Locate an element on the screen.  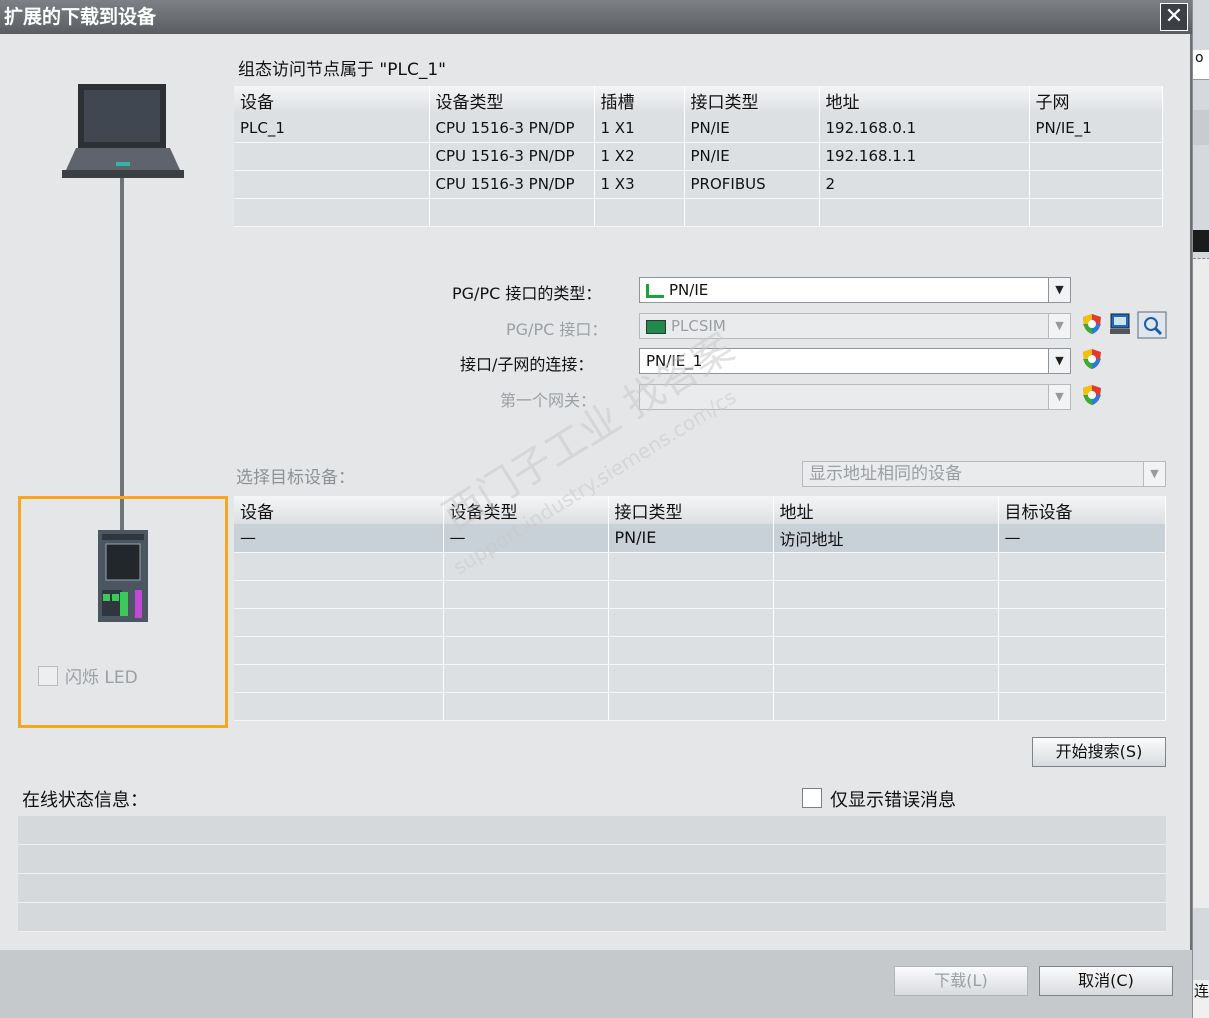
table-row: CPU 1516-3 PN/DP 1 X3 PROFIBUS 2 is located at coordinates (698, 184).